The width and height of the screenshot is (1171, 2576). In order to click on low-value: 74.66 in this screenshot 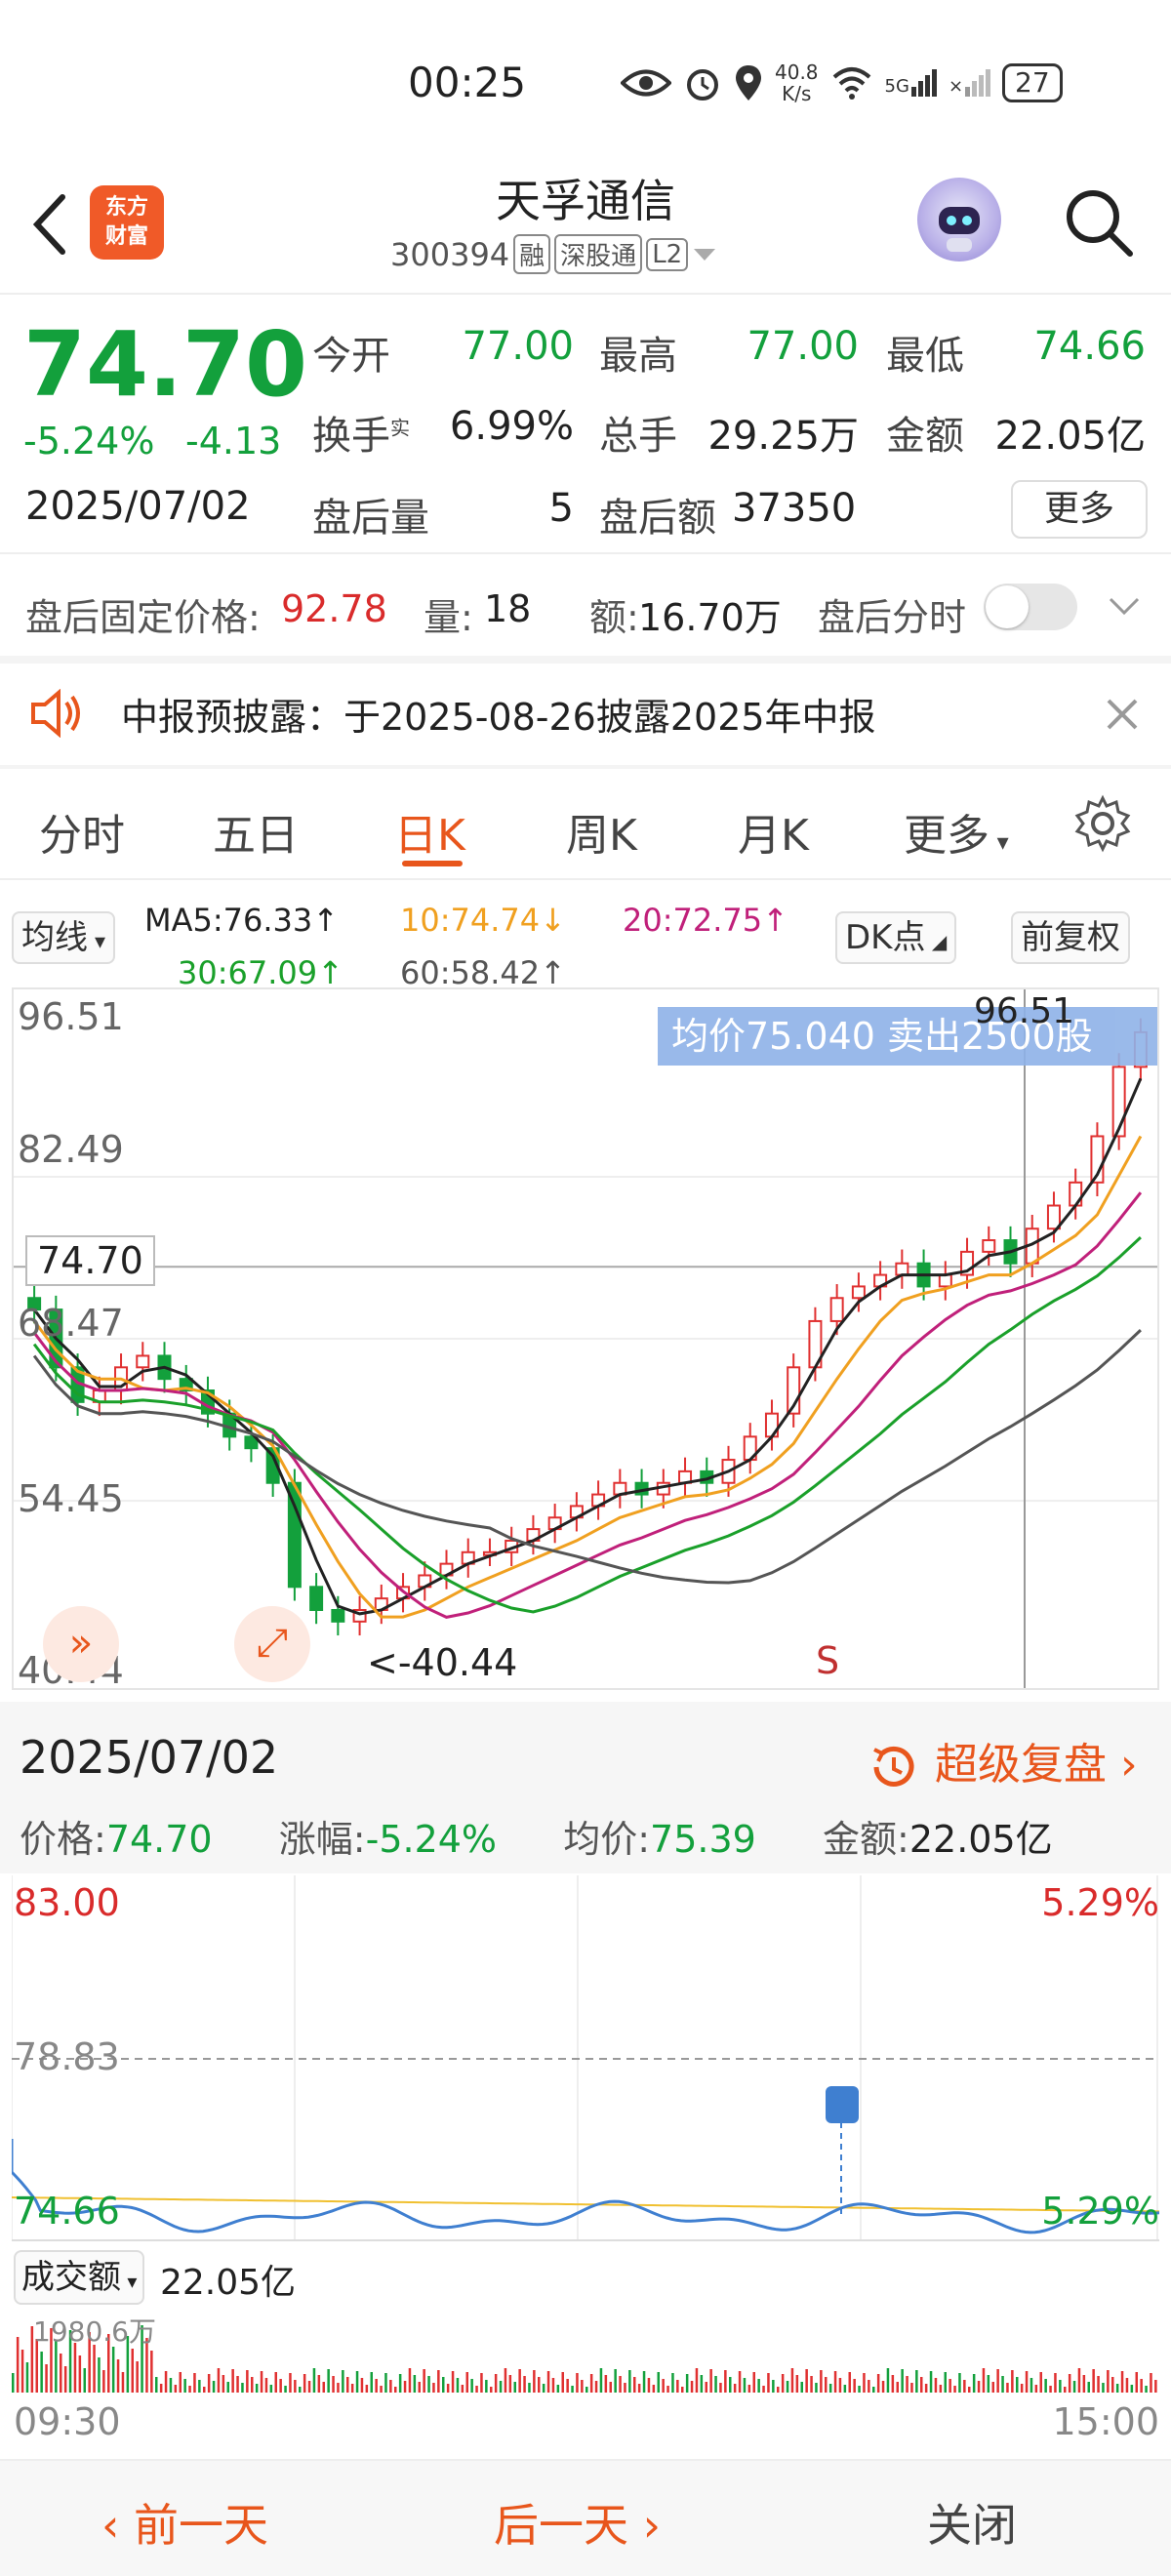, I will do `click(1089, 346)`.